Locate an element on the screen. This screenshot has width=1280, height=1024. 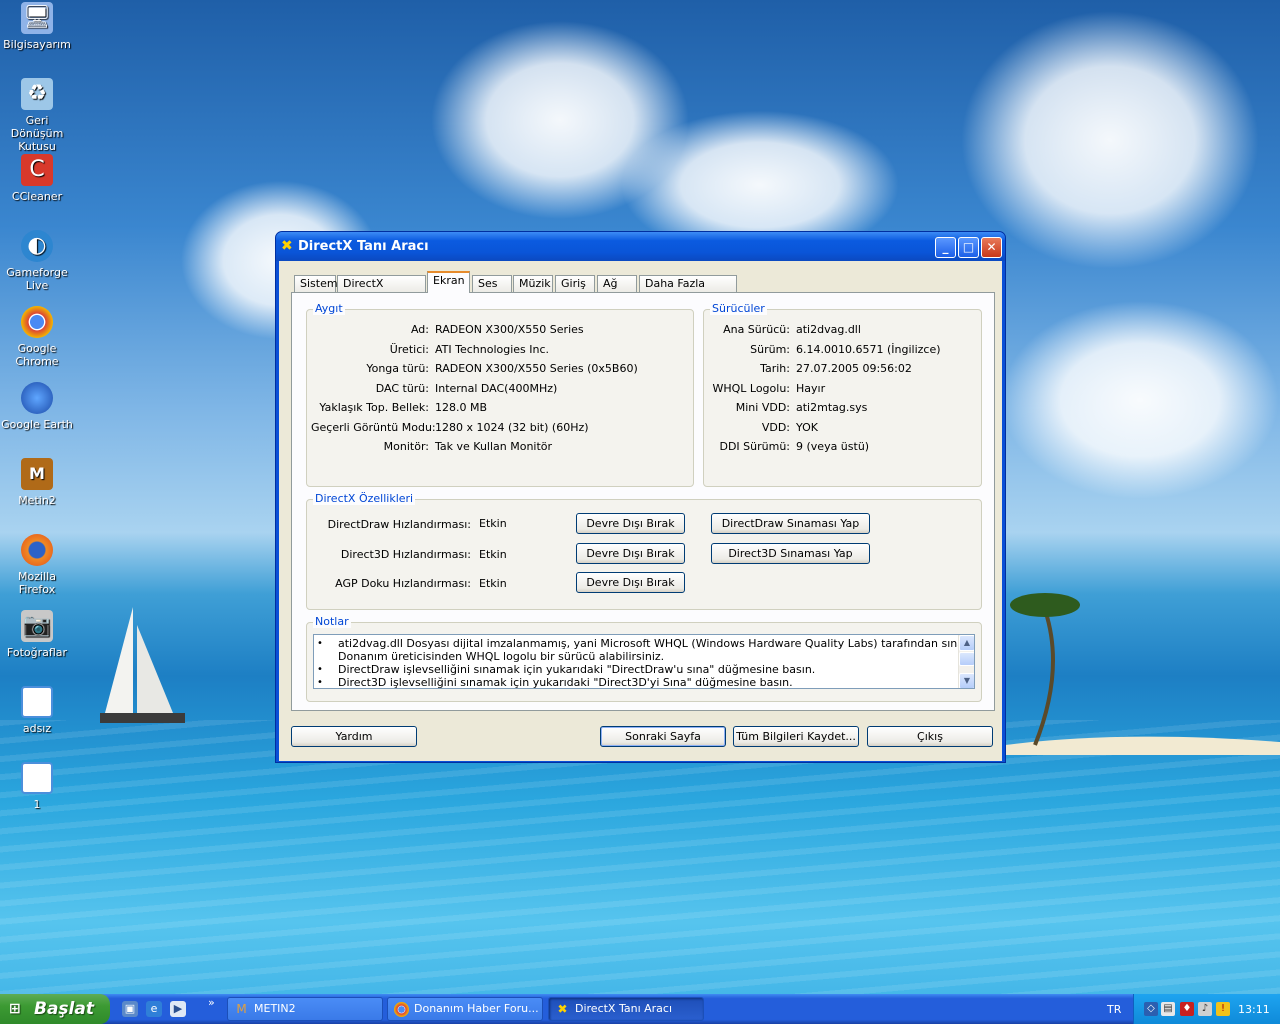
desktop-icon-photos: 📷 Fotoğraflar is located at coordinates (37, 634).